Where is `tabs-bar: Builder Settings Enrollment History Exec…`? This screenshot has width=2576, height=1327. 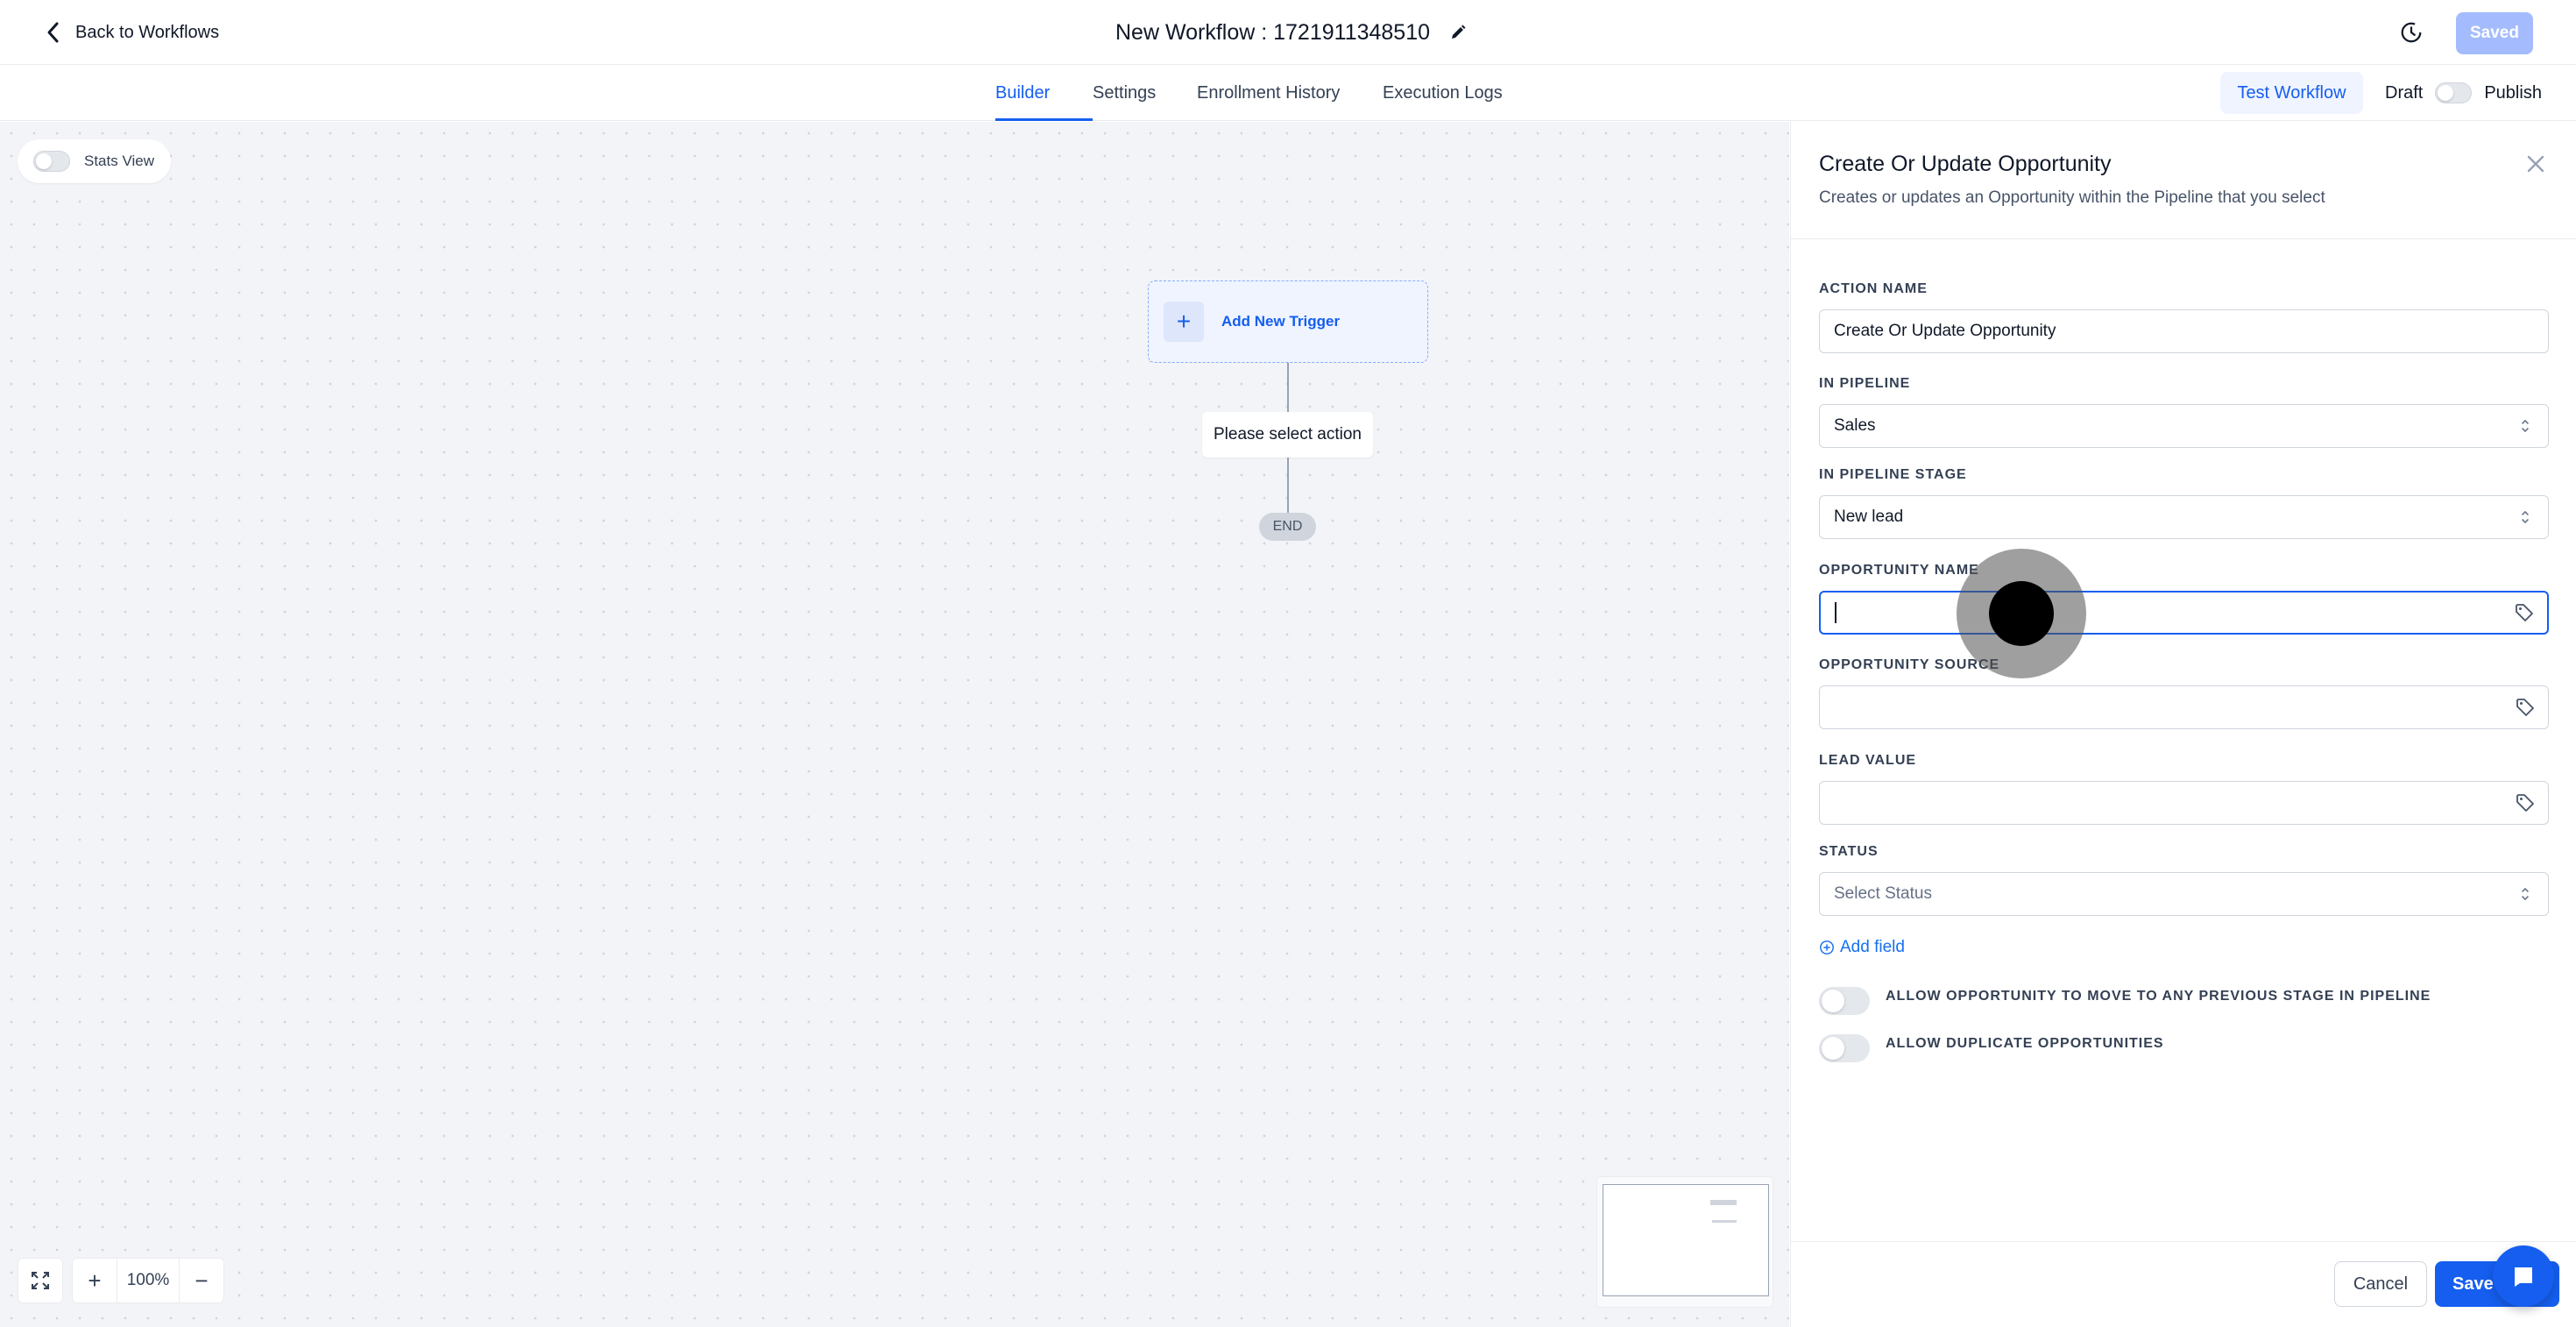
tabs-bar: Builder Settings Enrollment History Exec… is located at coordinates (1288, 93).